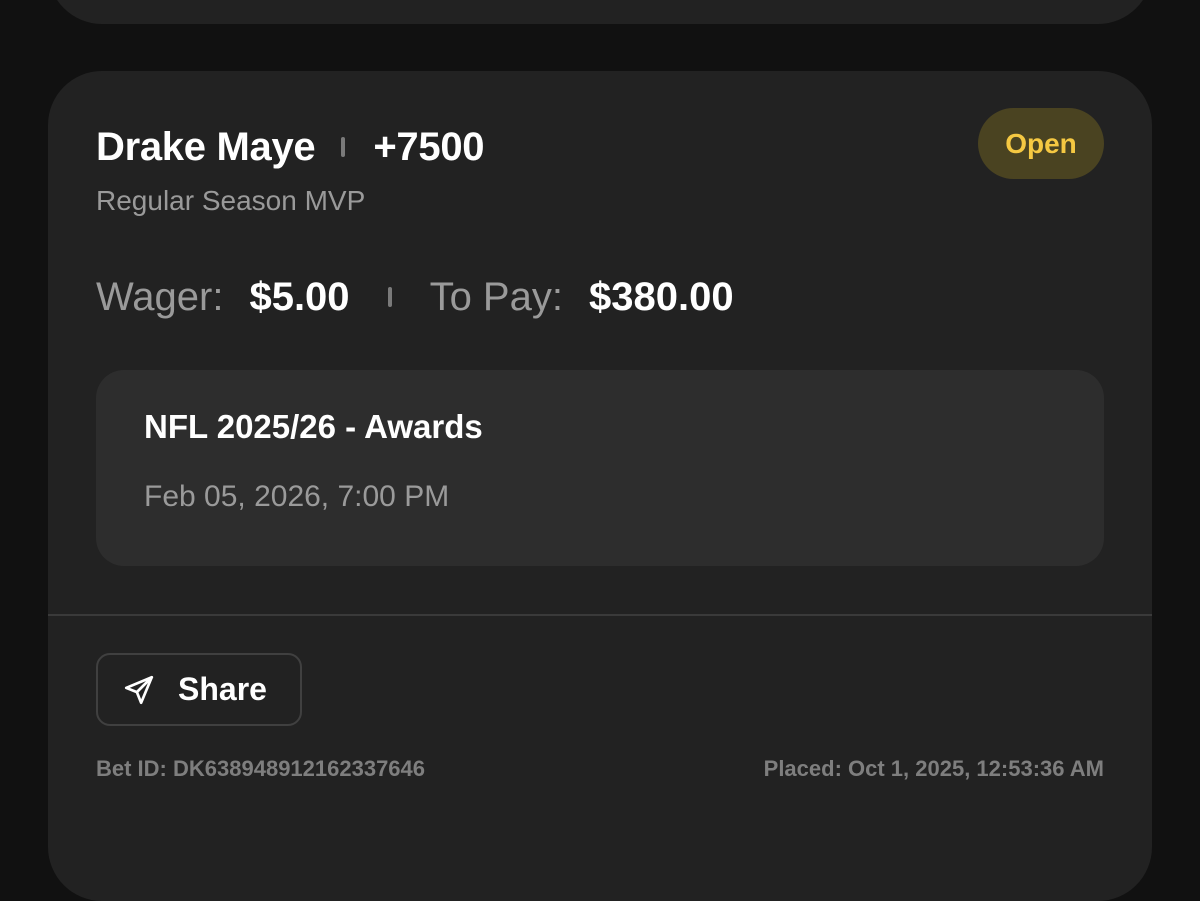  Describe the element at coordinates (600, 615) in the screenshot. I see `divider` at that location.